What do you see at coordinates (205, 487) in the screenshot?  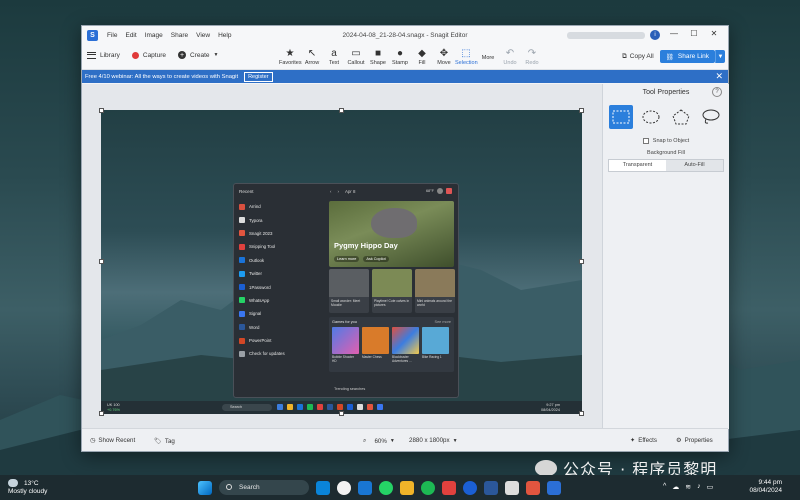 I see `windows-start-icon` at bounding box center [205, 487].